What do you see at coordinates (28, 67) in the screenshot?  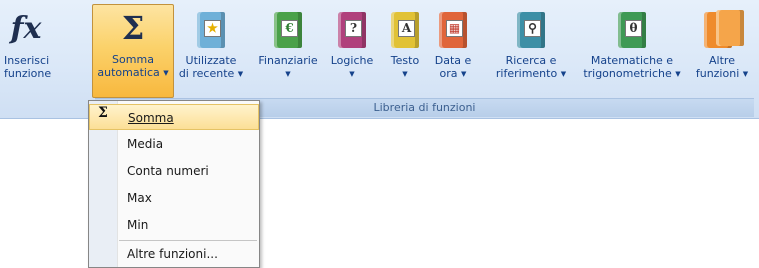 I see `insert-function-label: Inserisci funzione` at bounding box center [28, 67].